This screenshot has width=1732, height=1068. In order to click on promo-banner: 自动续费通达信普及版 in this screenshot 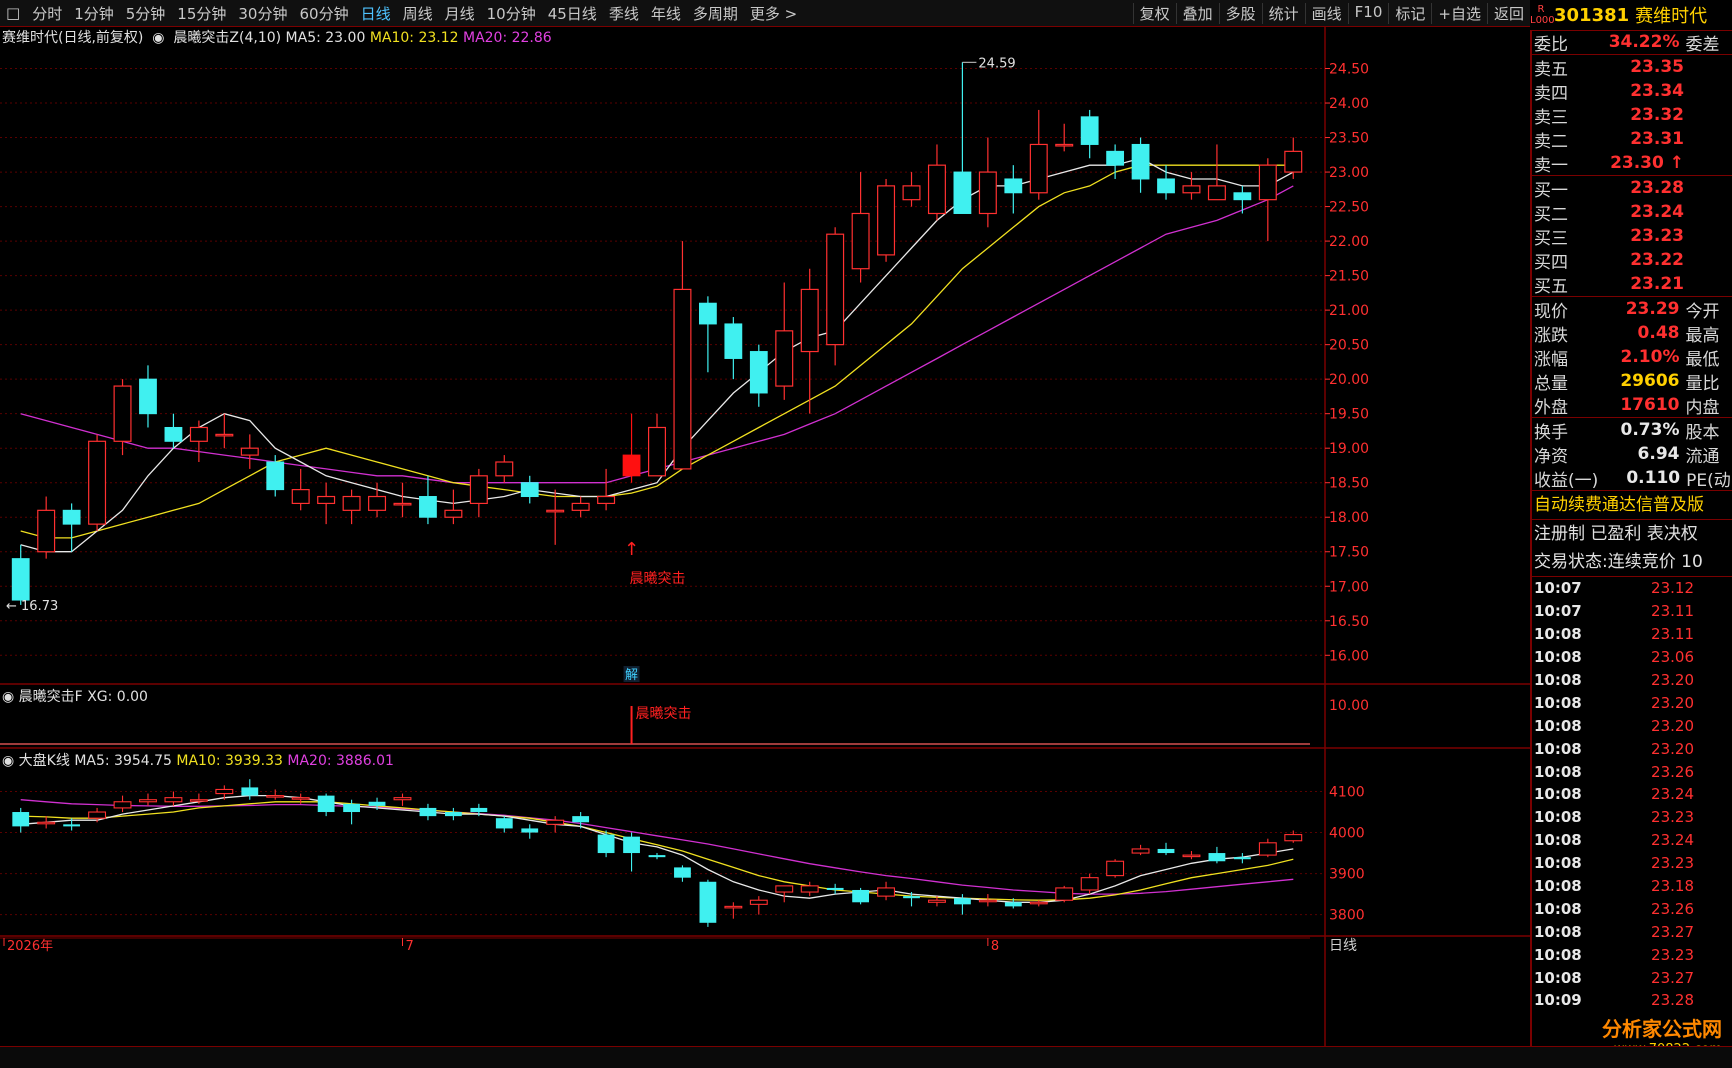, I will do `click(1632, 505)`.